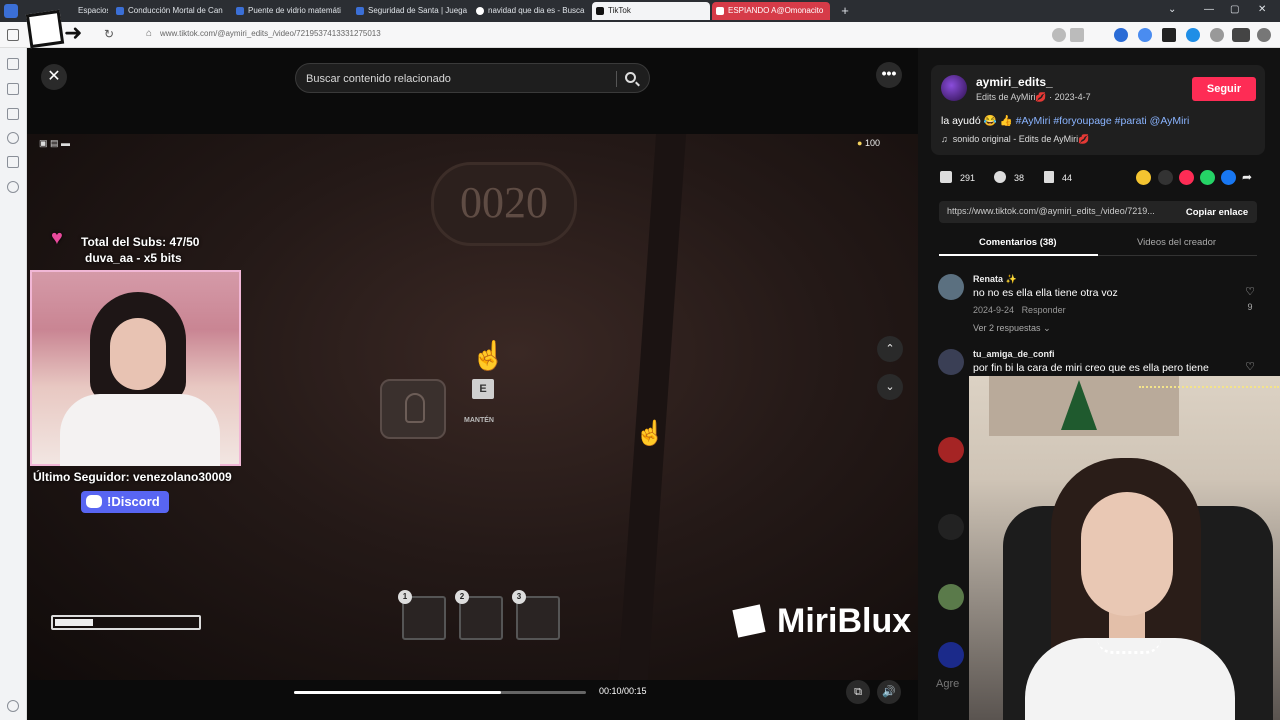  What do you see at coordinates (1262, 9) in the screenshot?
I see `close-window-button: ✕` at bounding box center [1262, 9].